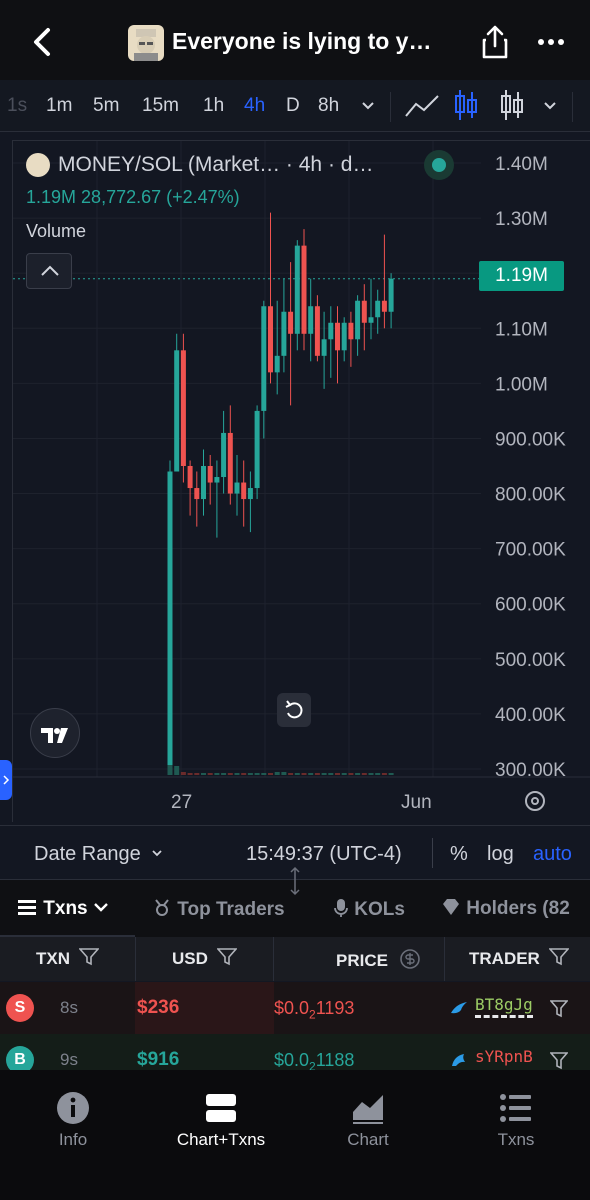  What do you see at coordinates (49, 271) in the screenshot?
I see `collapse-legend-button` at bounding box center [49, 271].